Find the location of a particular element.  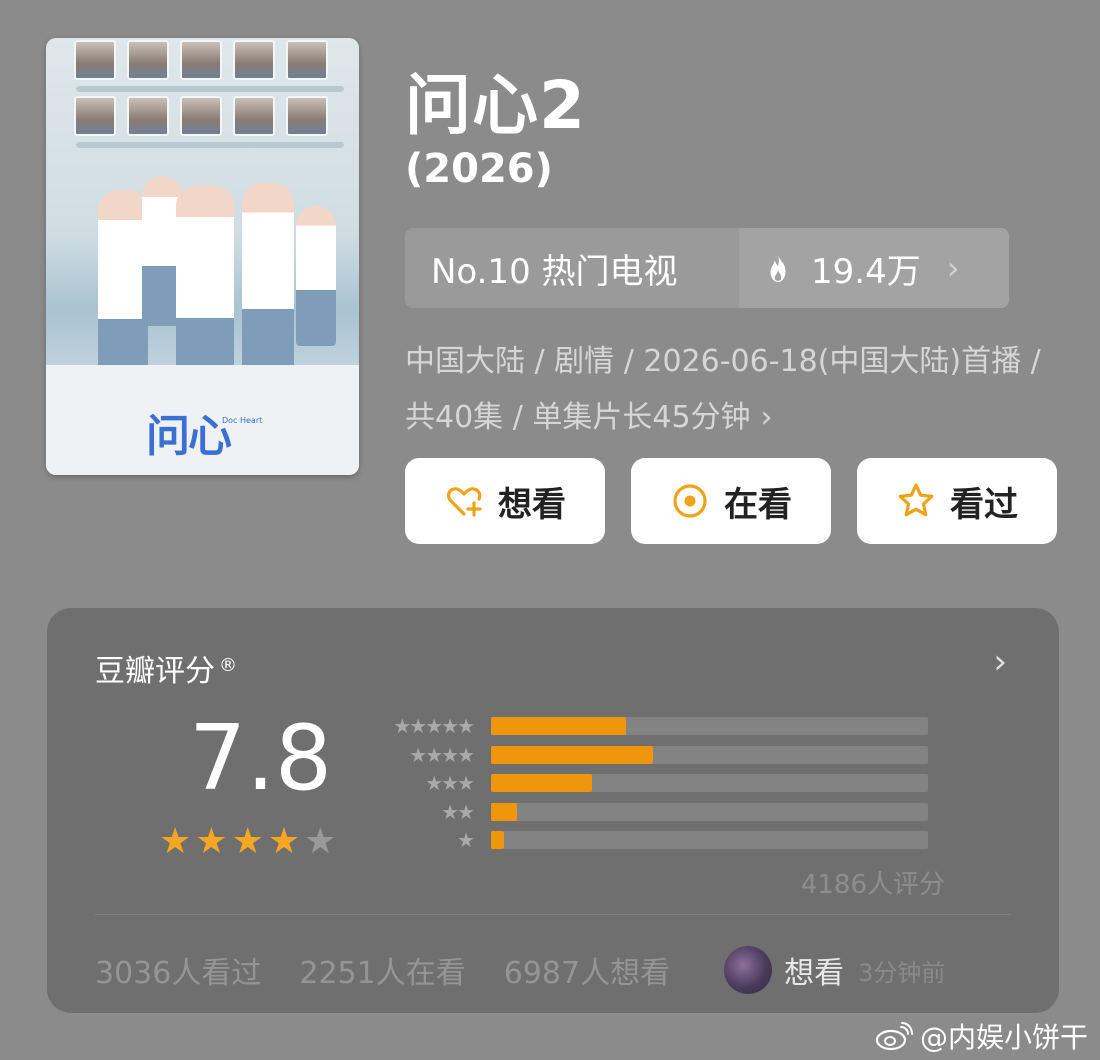

rating-bar-row: ★ is located at coordinates (671, 840).